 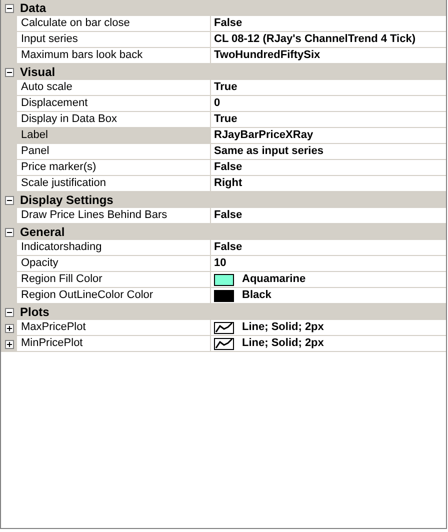 I want to click on property-value: RJayBarPriceXRay, so click(x=264, y=135).